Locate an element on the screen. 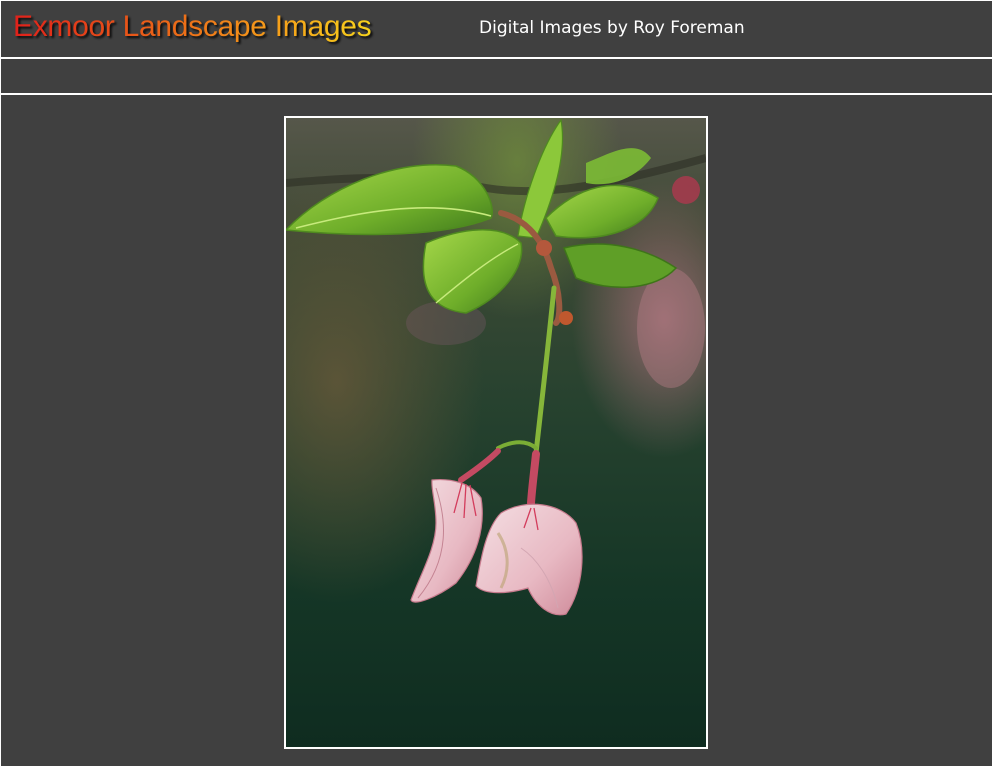 The image size is (993, 767). site-title: Exmoor Landscape Images is located at coordinates (192, 27).